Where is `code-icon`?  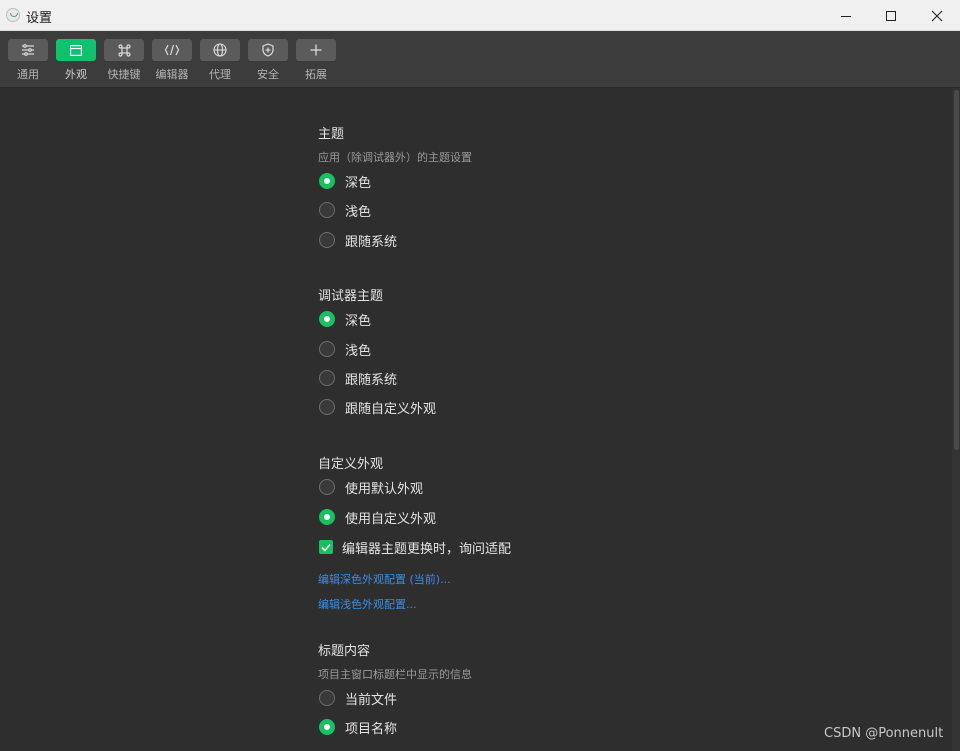 code-icon is located at coordinates (172, 50).